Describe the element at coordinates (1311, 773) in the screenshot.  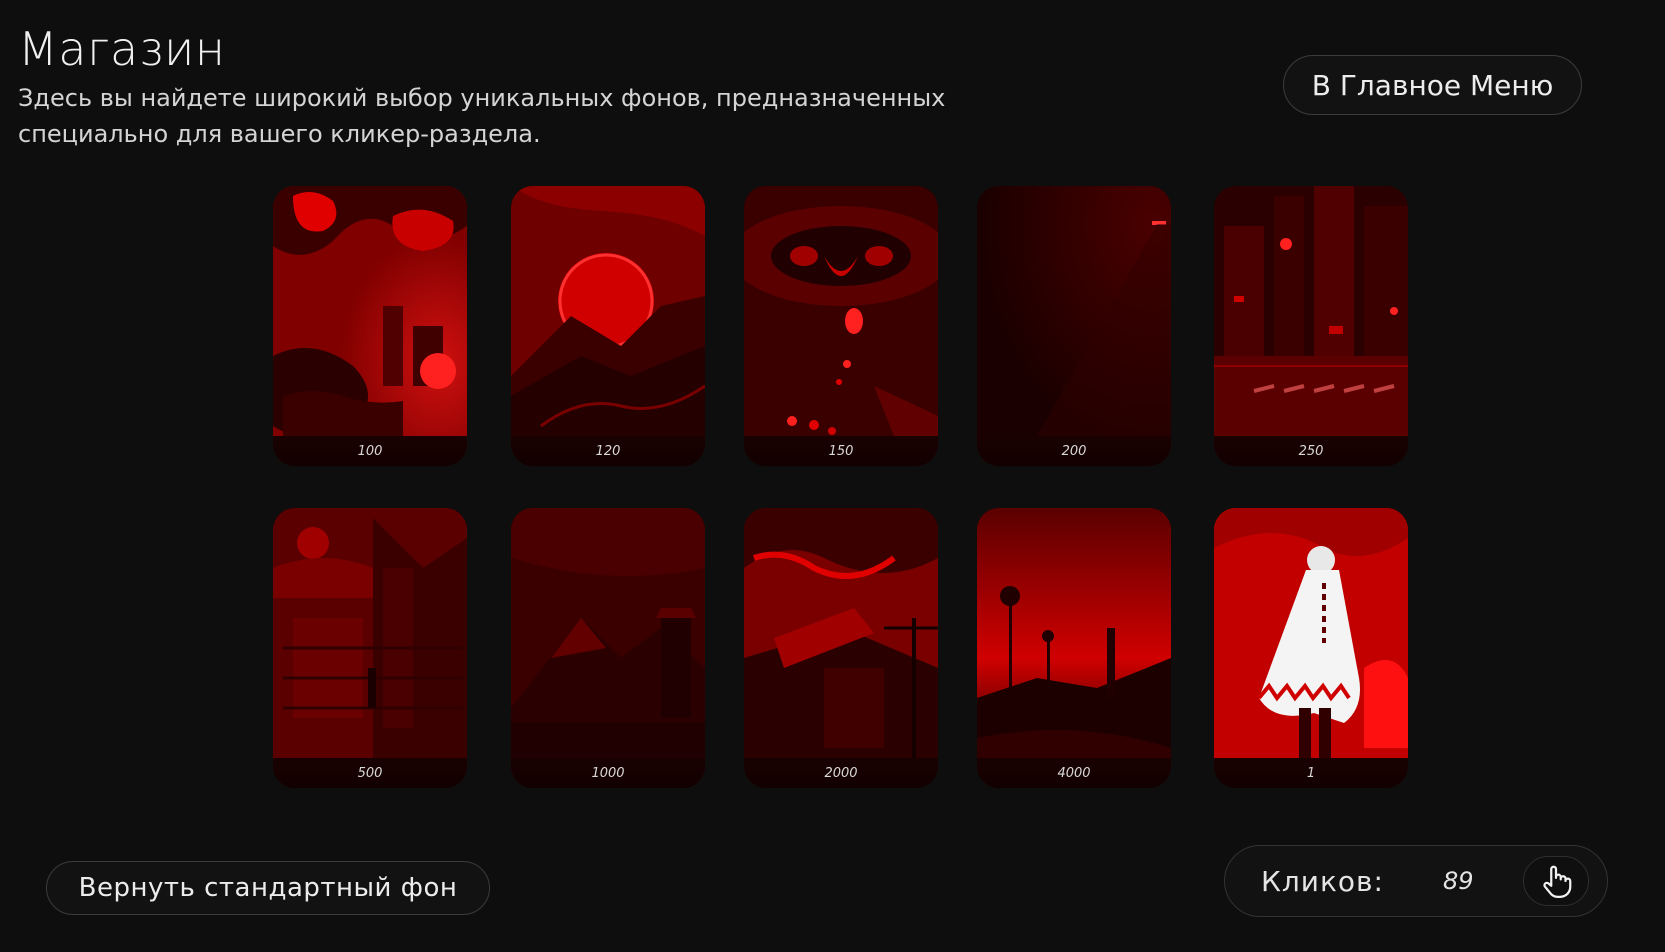
I see `price-label: 1` at that location.